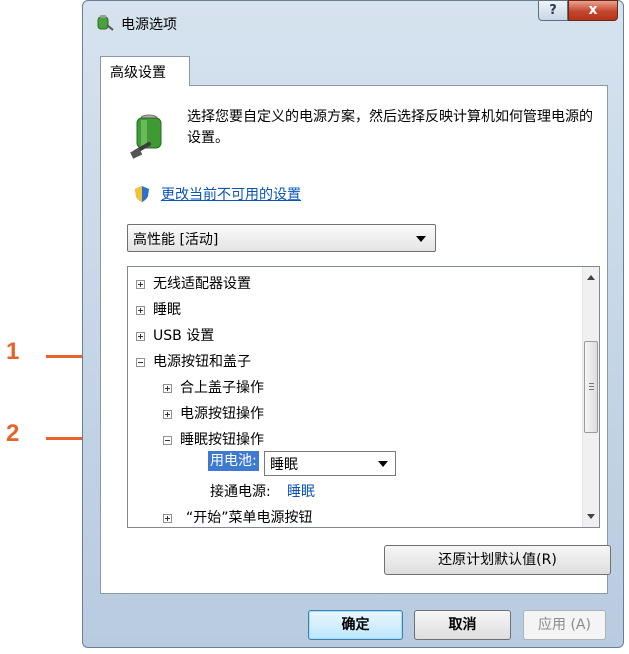  I want to click on scrollbar-thumb, so click(591, 387).